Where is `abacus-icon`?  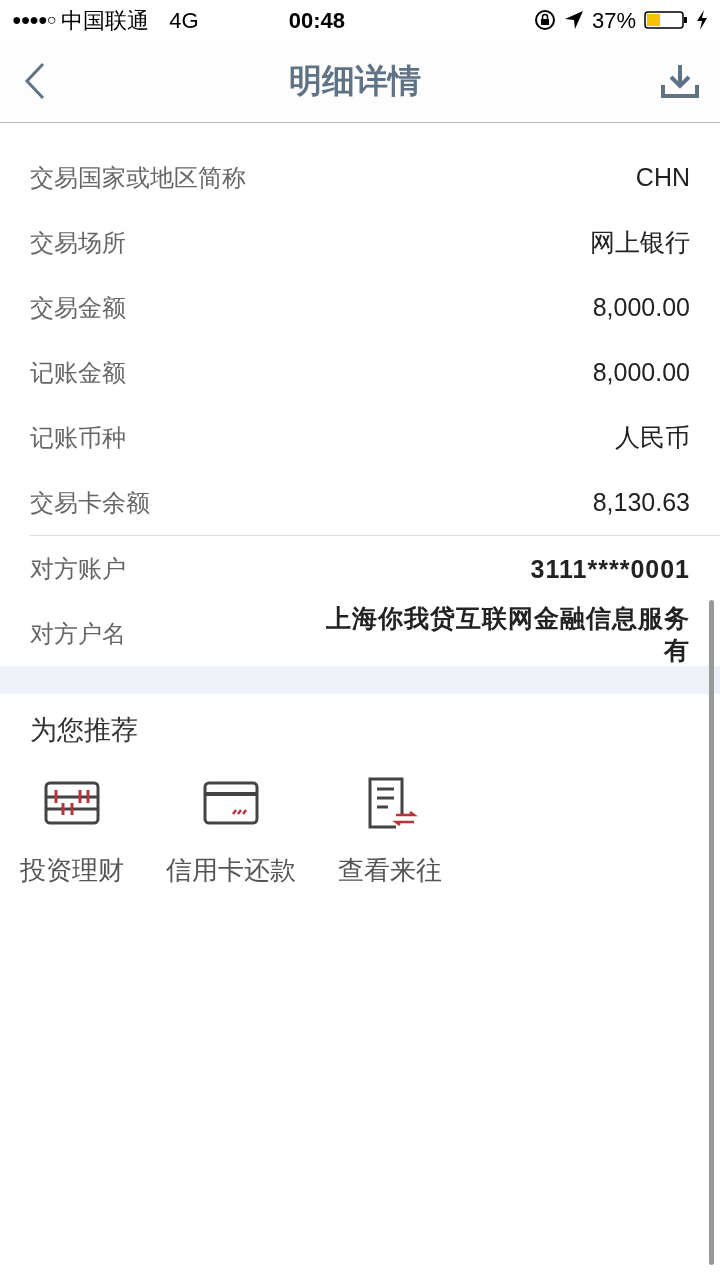
abacus-icon is located at coordinates (72, 802).